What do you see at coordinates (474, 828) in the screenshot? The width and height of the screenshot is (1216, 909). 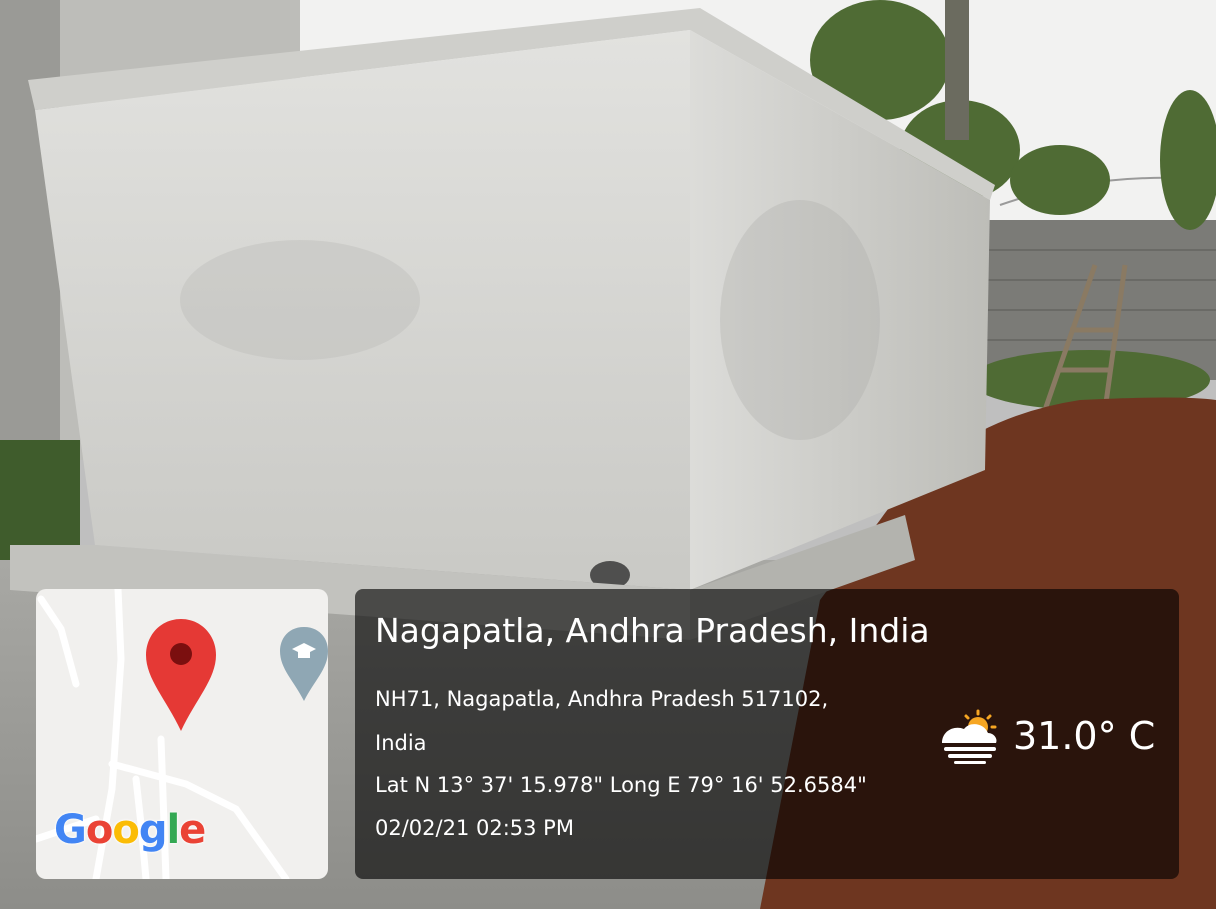 I see `timestamp: 02/02/21 02:53 PM` at bounding box center [474, 828].